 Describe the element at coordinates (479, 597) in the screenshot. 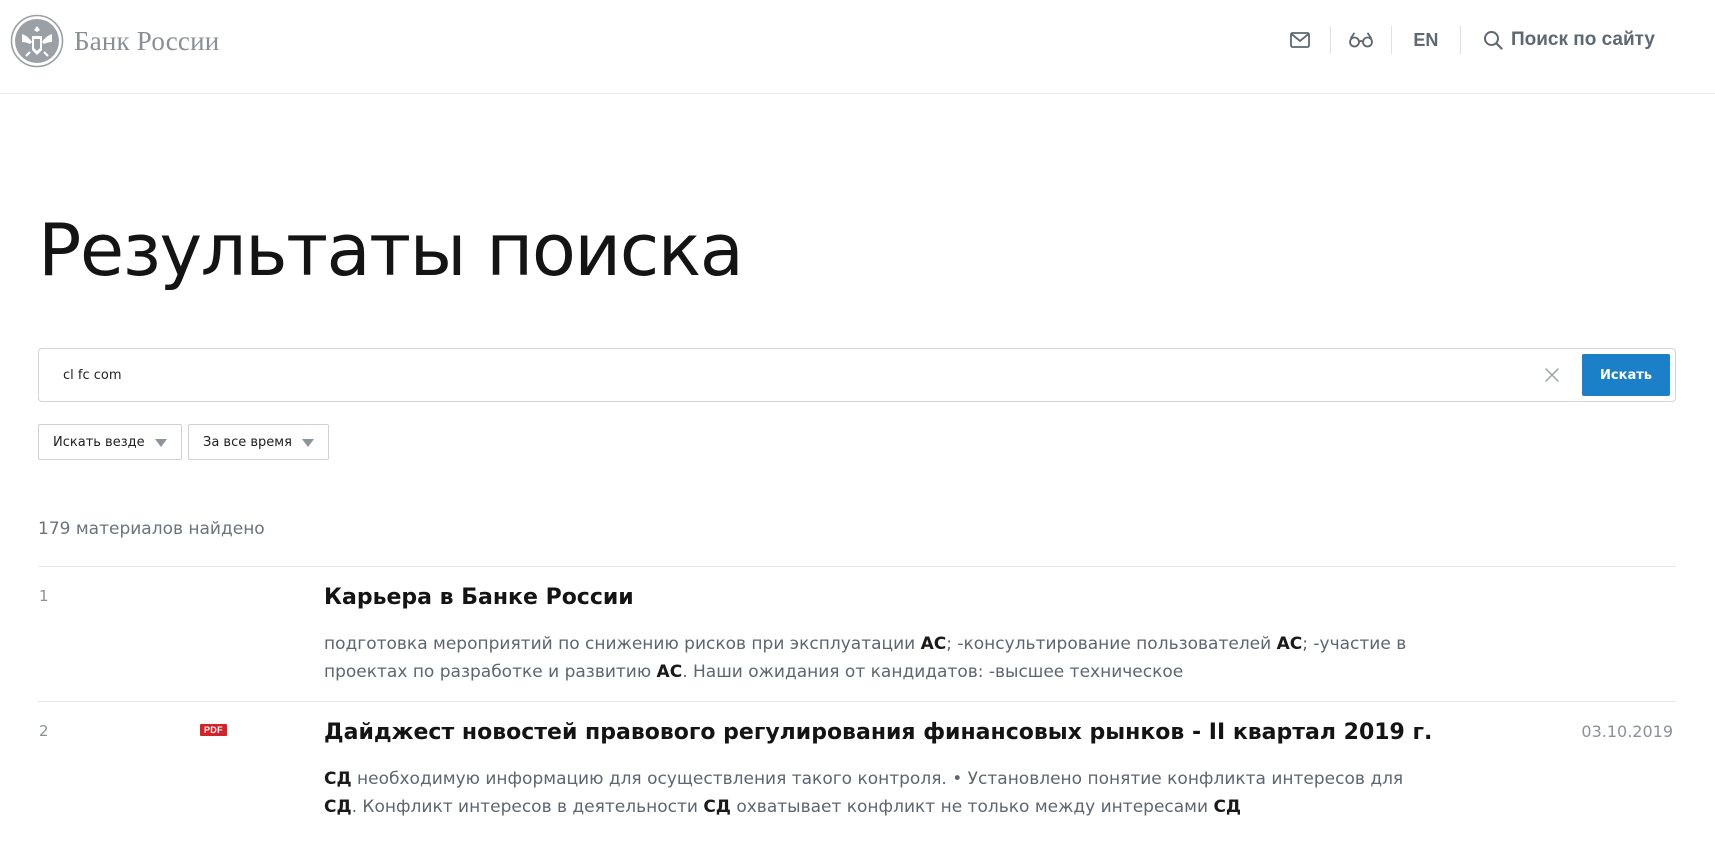

I see `result-title-link: Карьера в Банке России` at that location.